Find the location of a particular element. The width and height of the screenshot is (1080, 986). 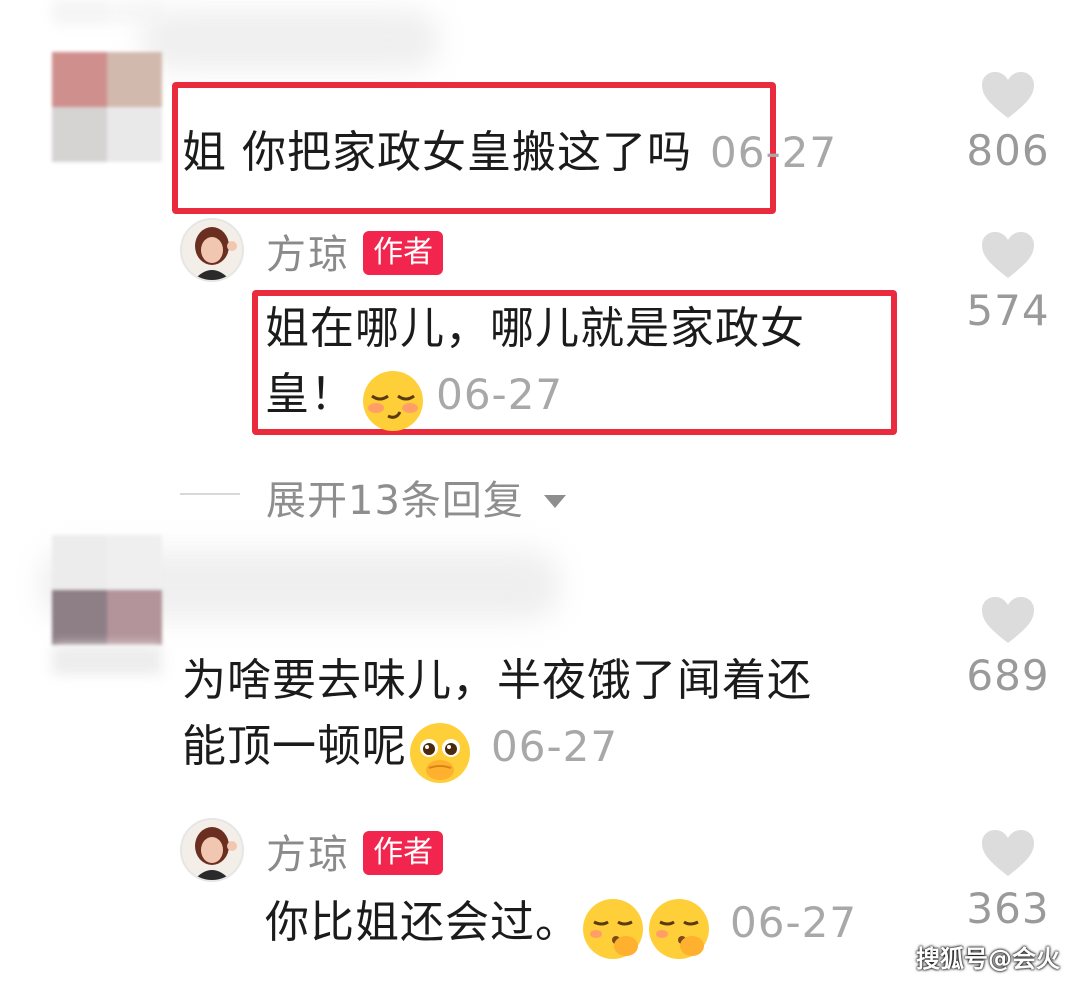

comment-2-line2: 能顶一顿呢 is located at coordinates (294, 746).